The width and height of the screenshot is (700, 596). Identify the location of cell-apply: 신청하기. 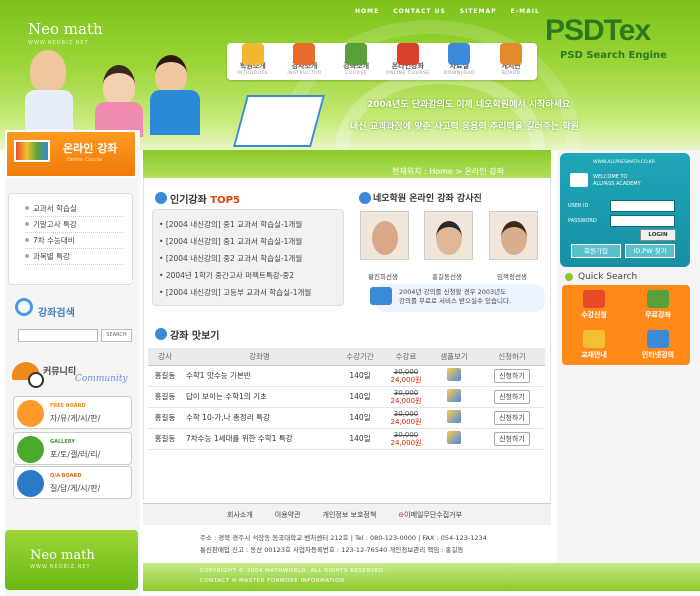
(512, 376).